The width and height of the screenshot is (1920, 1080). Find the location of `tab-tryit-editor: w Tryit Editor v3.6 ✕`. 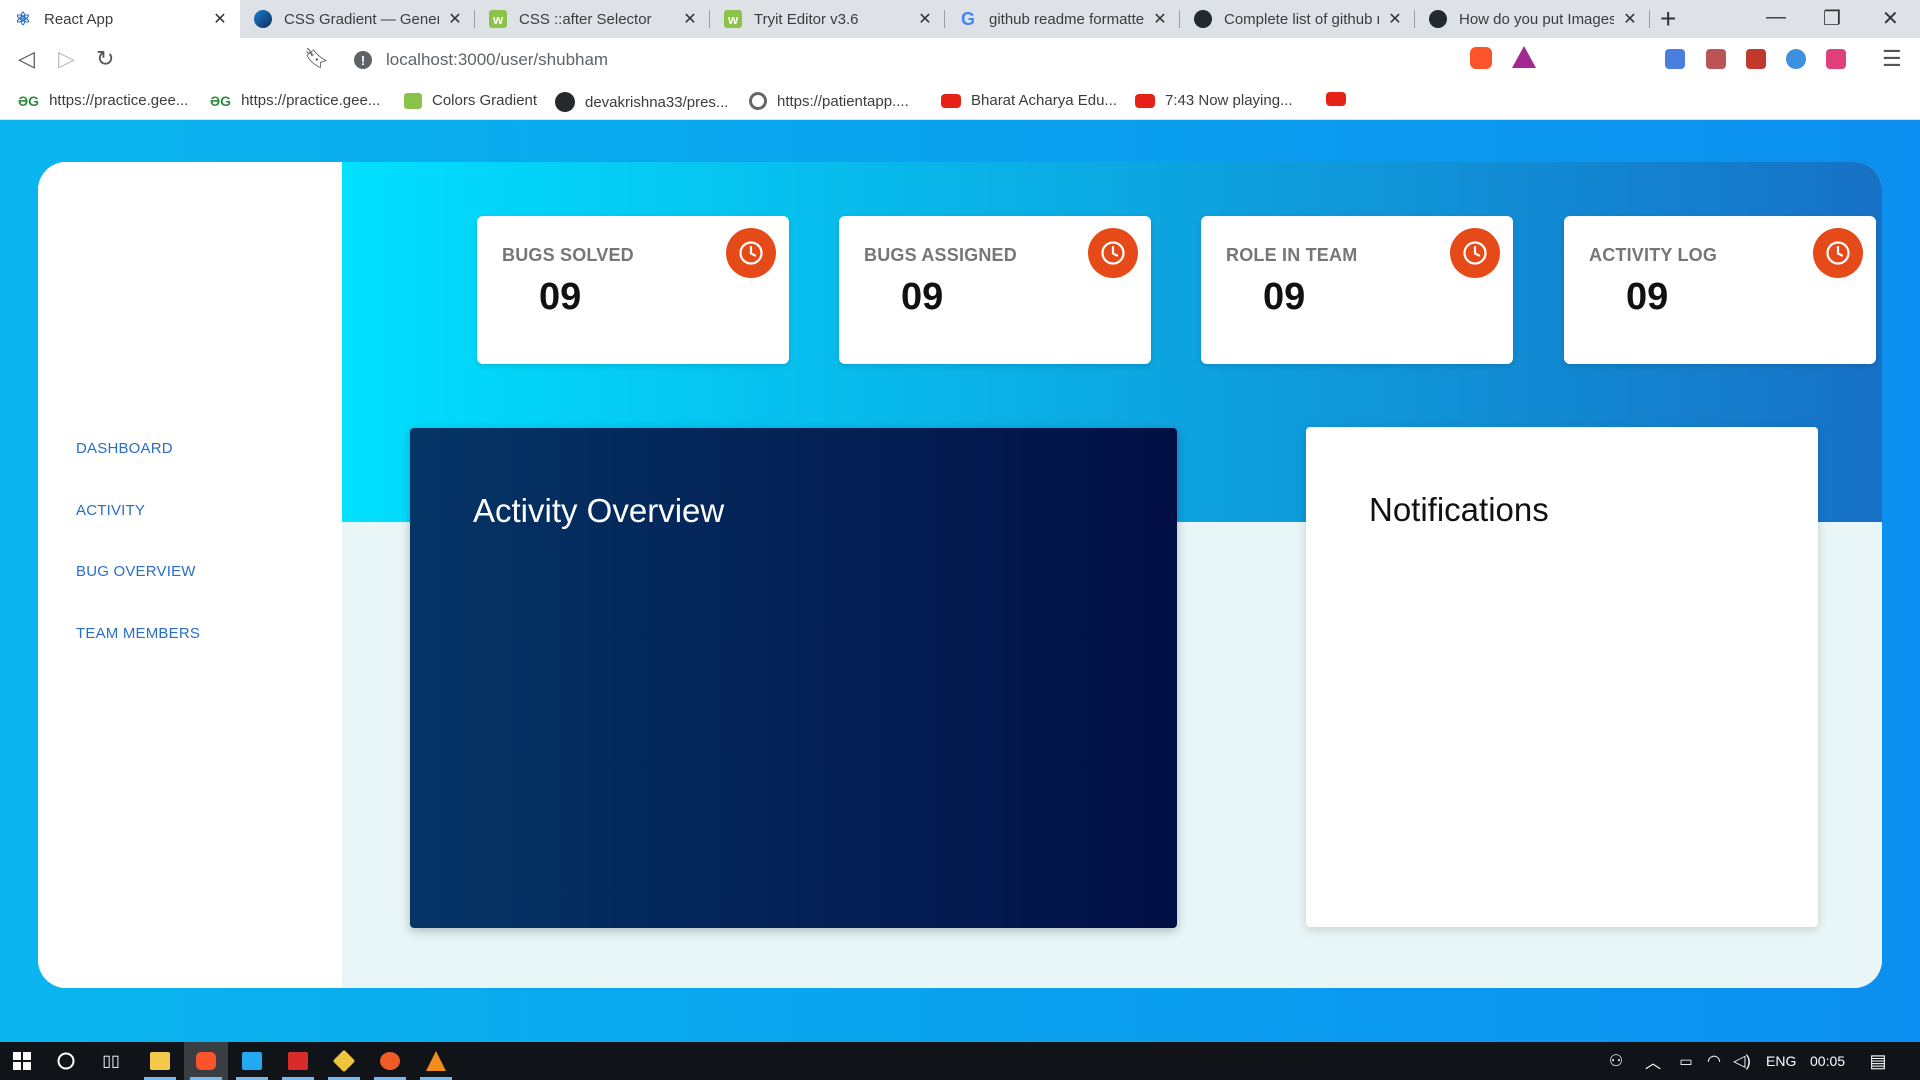

tab-tryit-editor: w Tryit Editor v3.6 ✕ is located at coordinates (827, 19).